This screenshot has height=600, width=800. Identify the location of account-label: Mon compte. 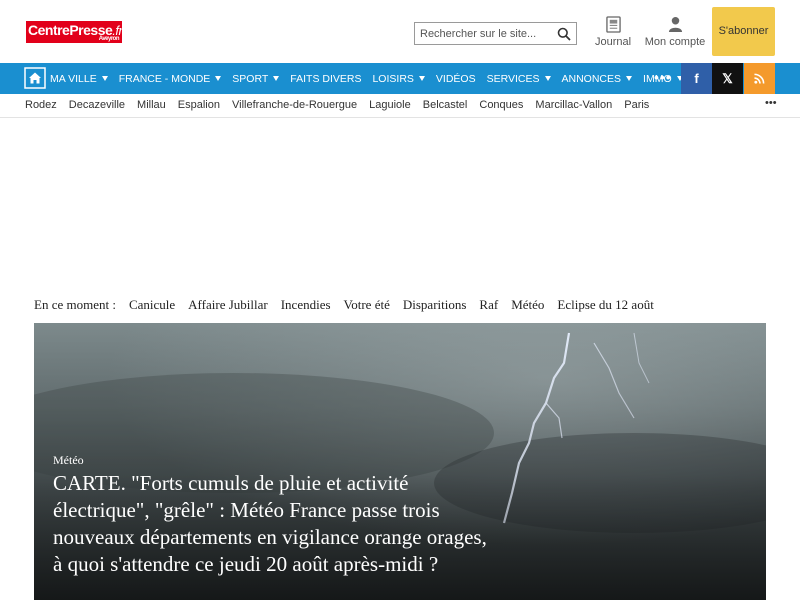
(675, 42).